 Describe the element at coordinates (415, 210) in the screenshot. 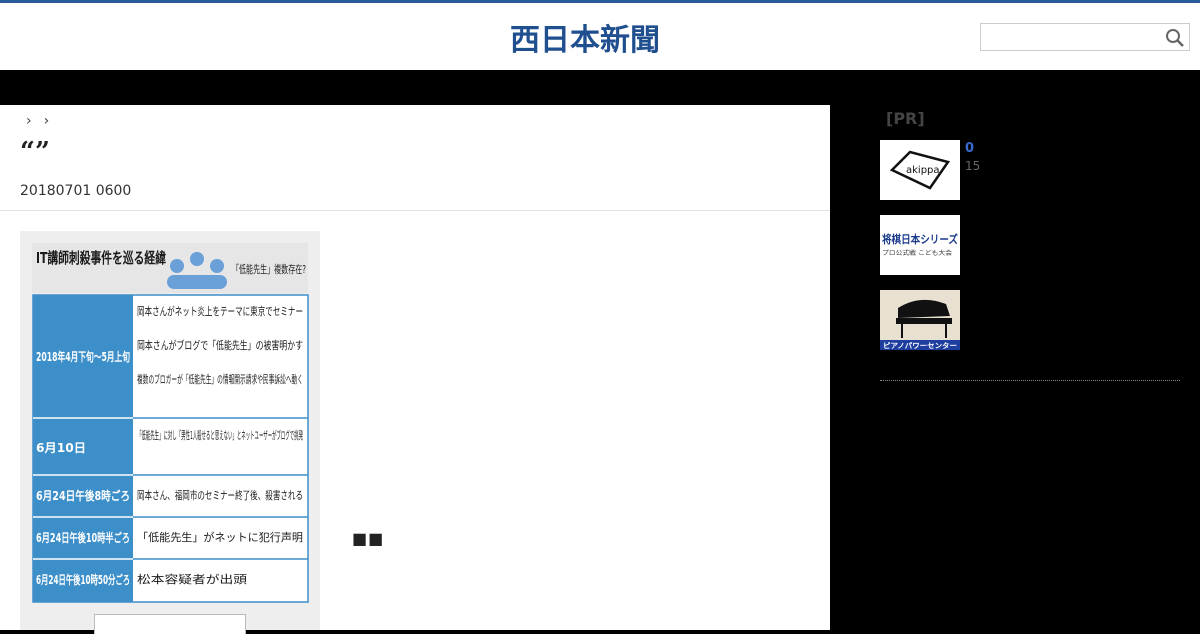

I see `divider` at that location.